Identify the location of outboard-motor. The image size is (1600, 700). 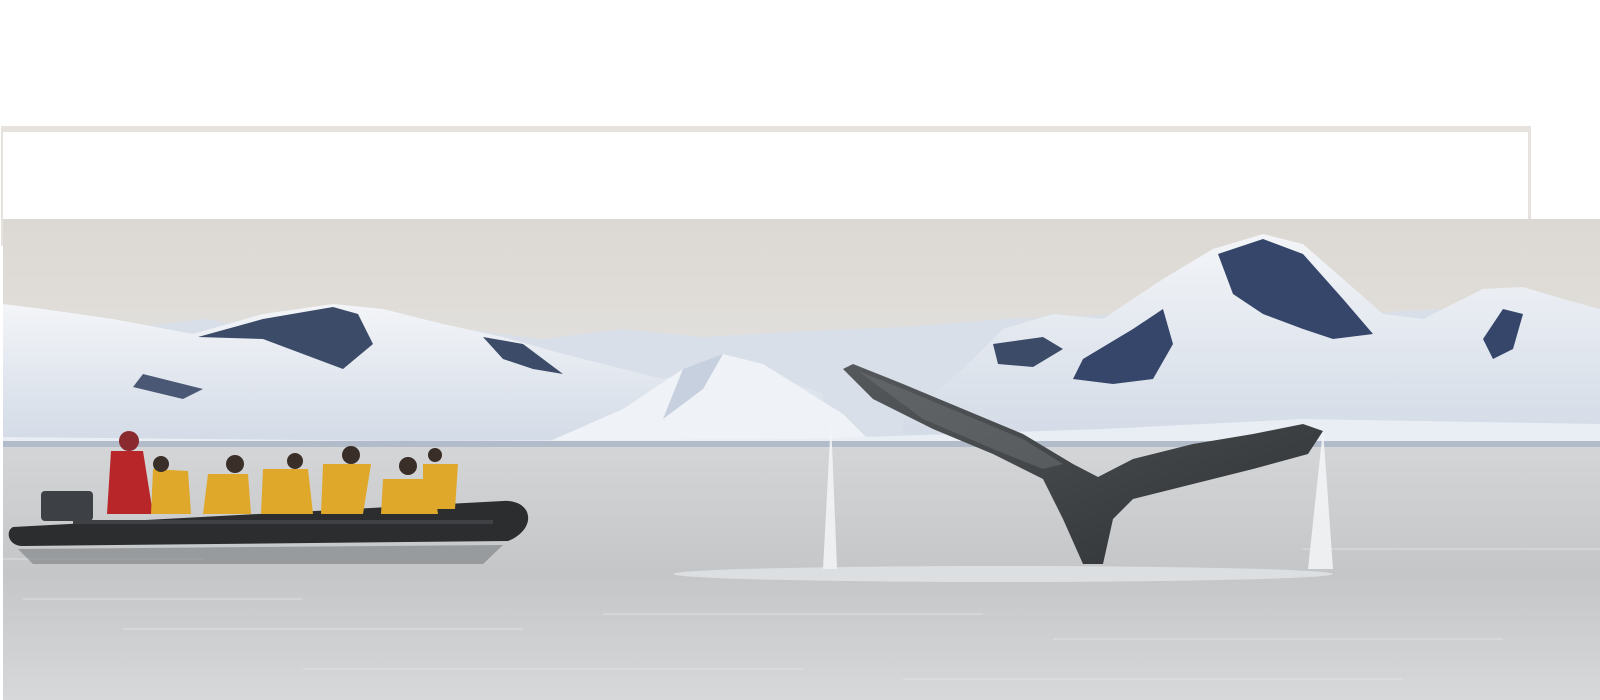
(67, 506).